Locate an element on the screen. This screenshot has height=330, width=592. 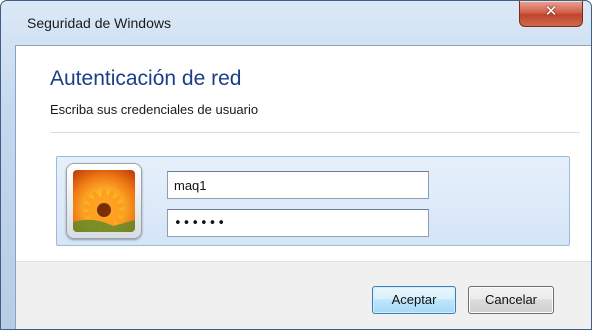
avatar-image is located at coordinates (104, 201).